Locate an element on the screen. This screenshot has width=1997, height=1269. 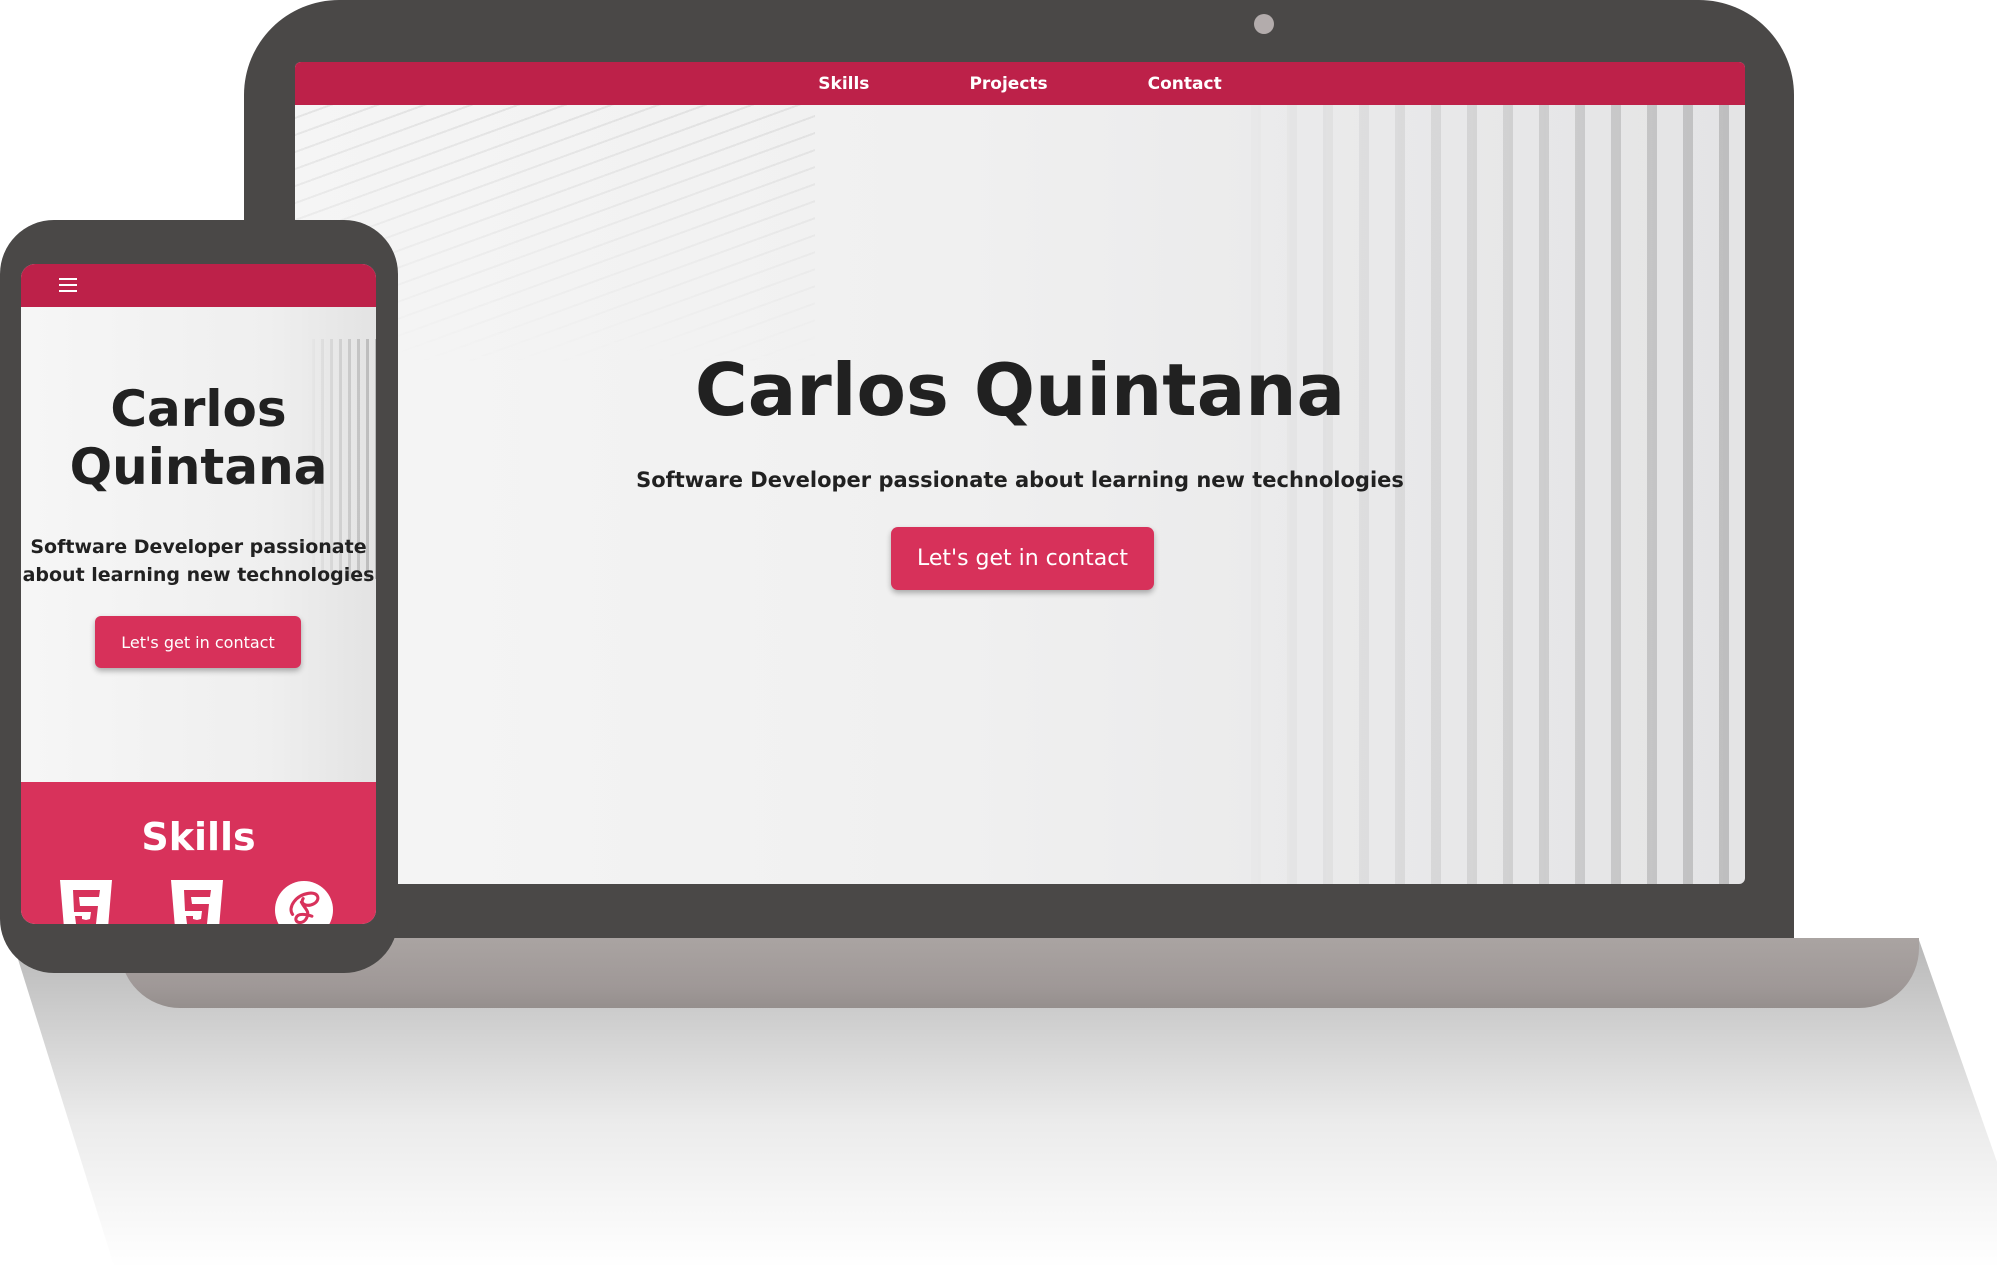
laptop-navbar: Skills Projects Contact is located at coordinates (1020, 83).